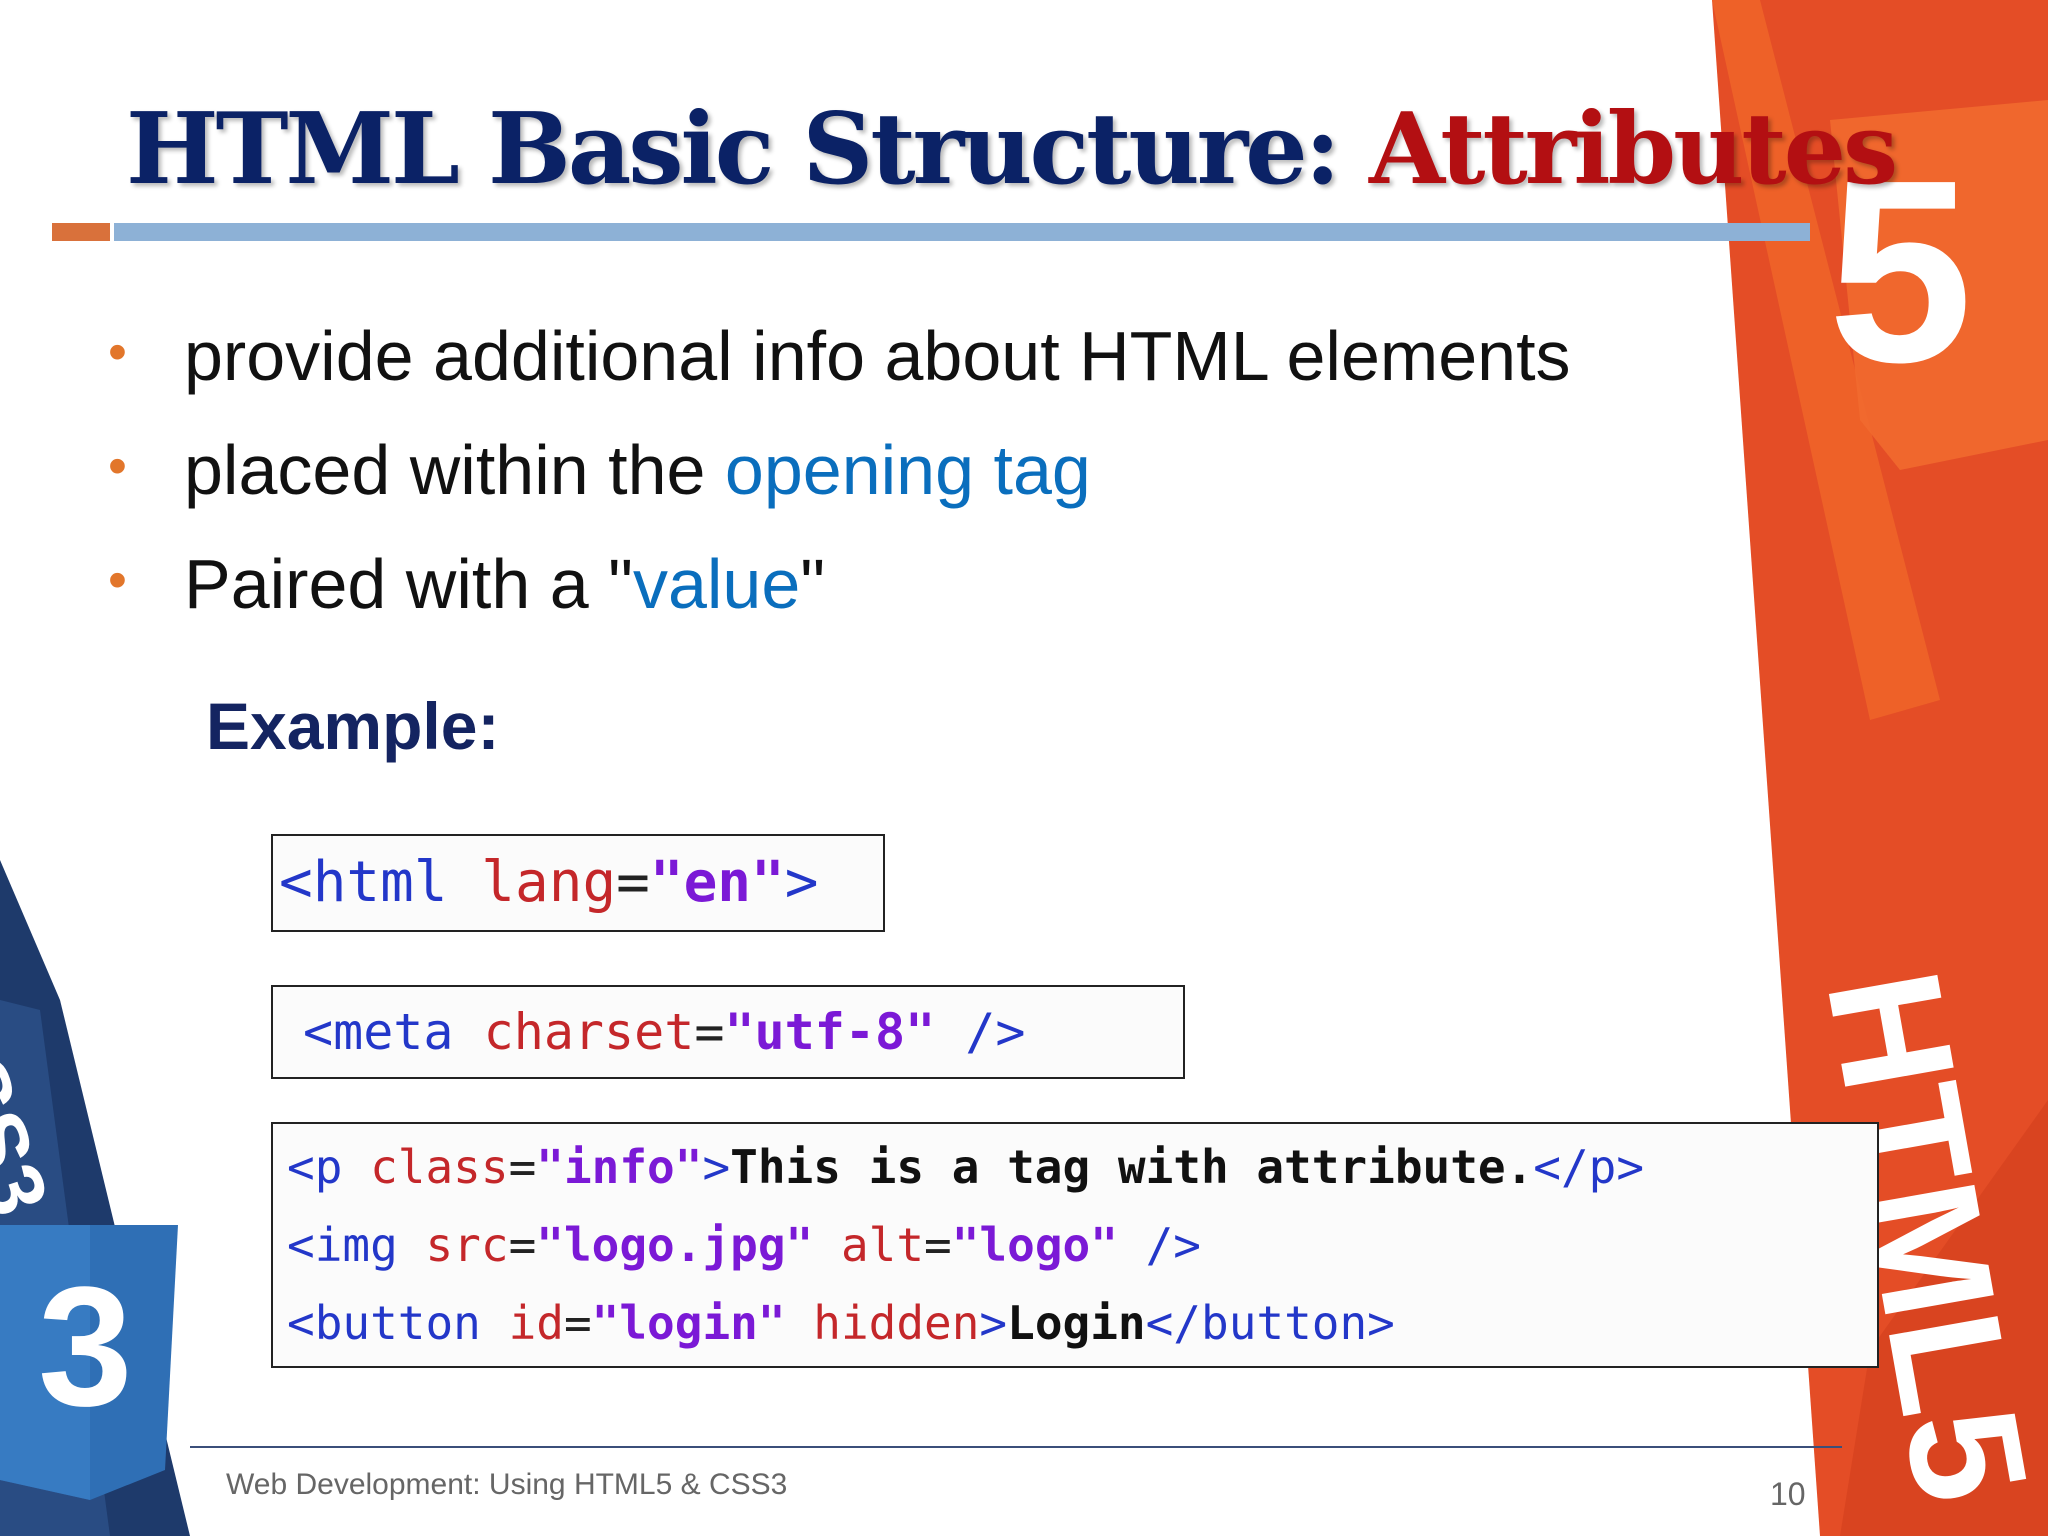 This screenshot has height=1536, width=2048. I want to click on code-attr: id, so click(536, 1323).